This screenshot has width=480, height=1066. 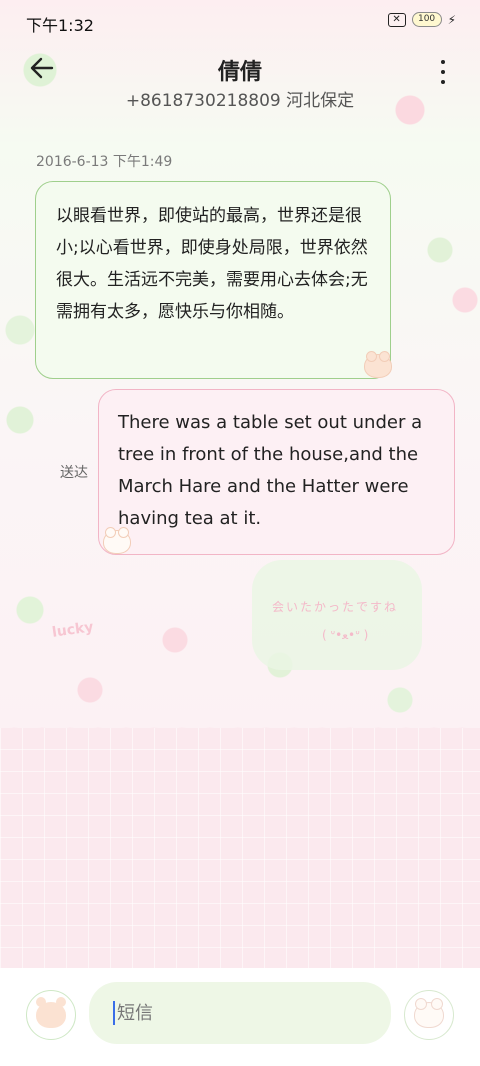 I want to click on conversation-header: 倩倩 +8618730218809 河北保定, so click(x=240, y=82).